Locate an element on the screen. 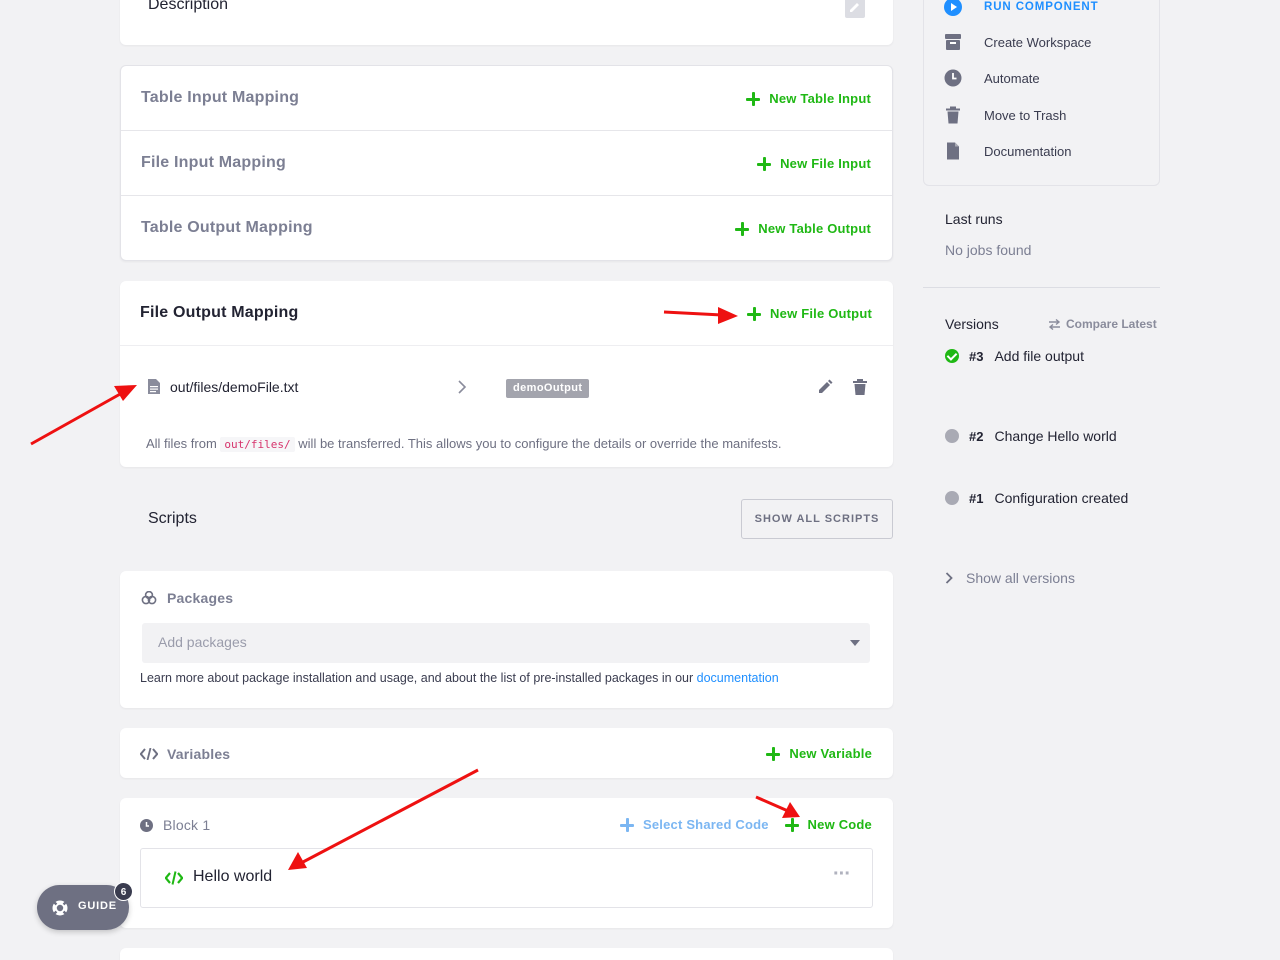  code-name: Hello world is located at coordinates (233, 876).